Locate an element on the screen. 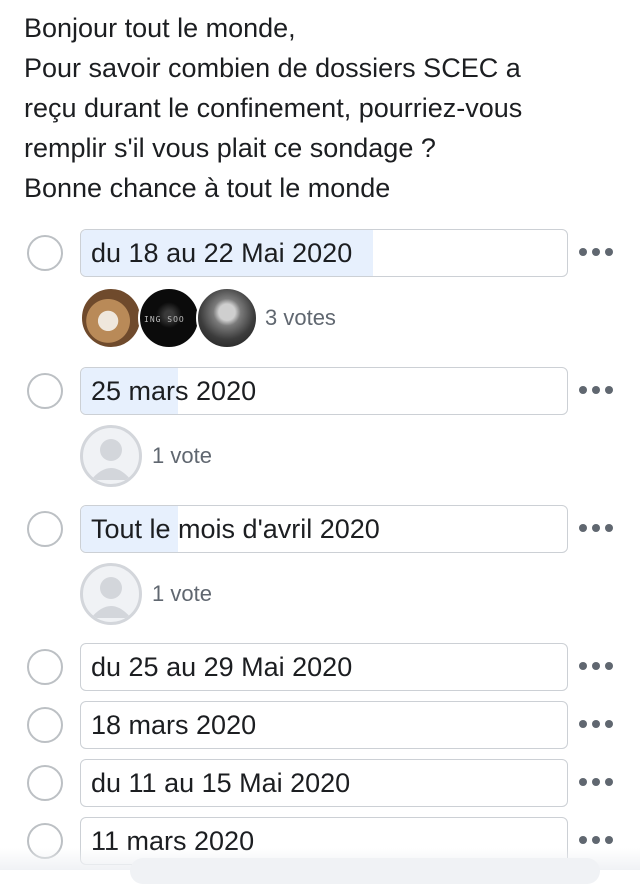  poll-option-5: 18 mars 2020 is located at coordinates (320, 726).